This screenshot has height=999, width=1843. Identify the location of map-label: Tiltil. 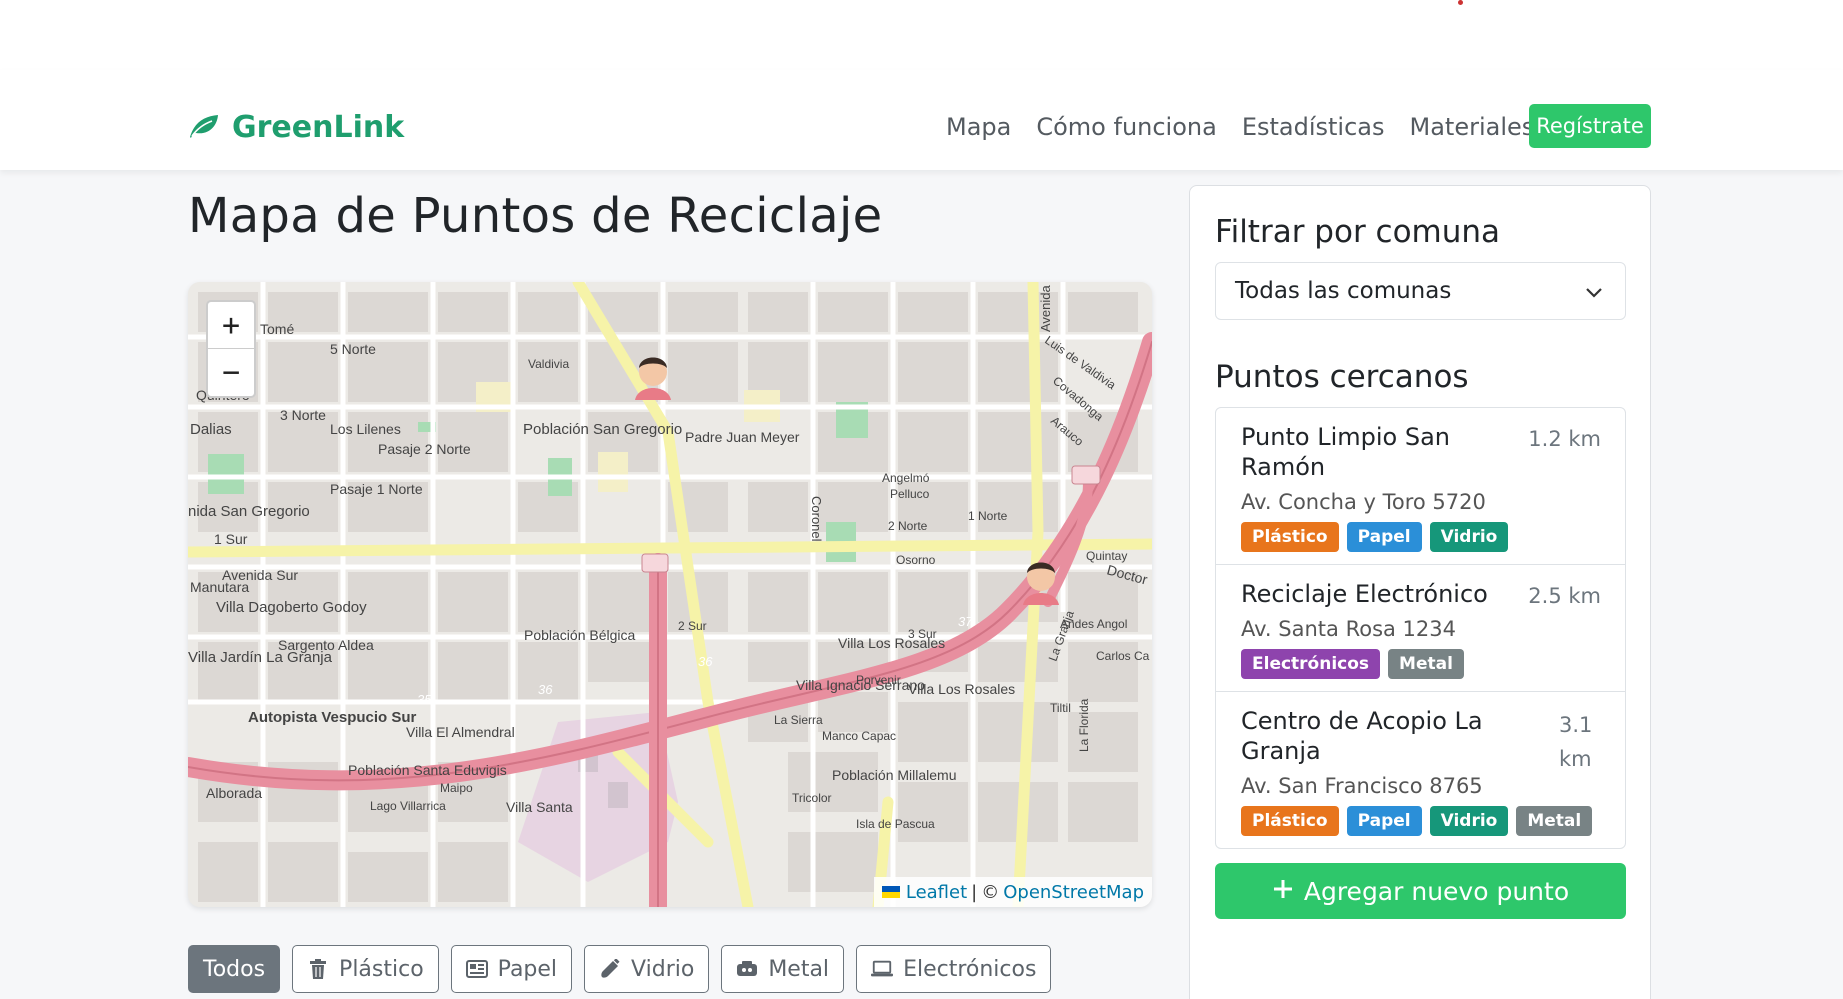
(1060, 708).